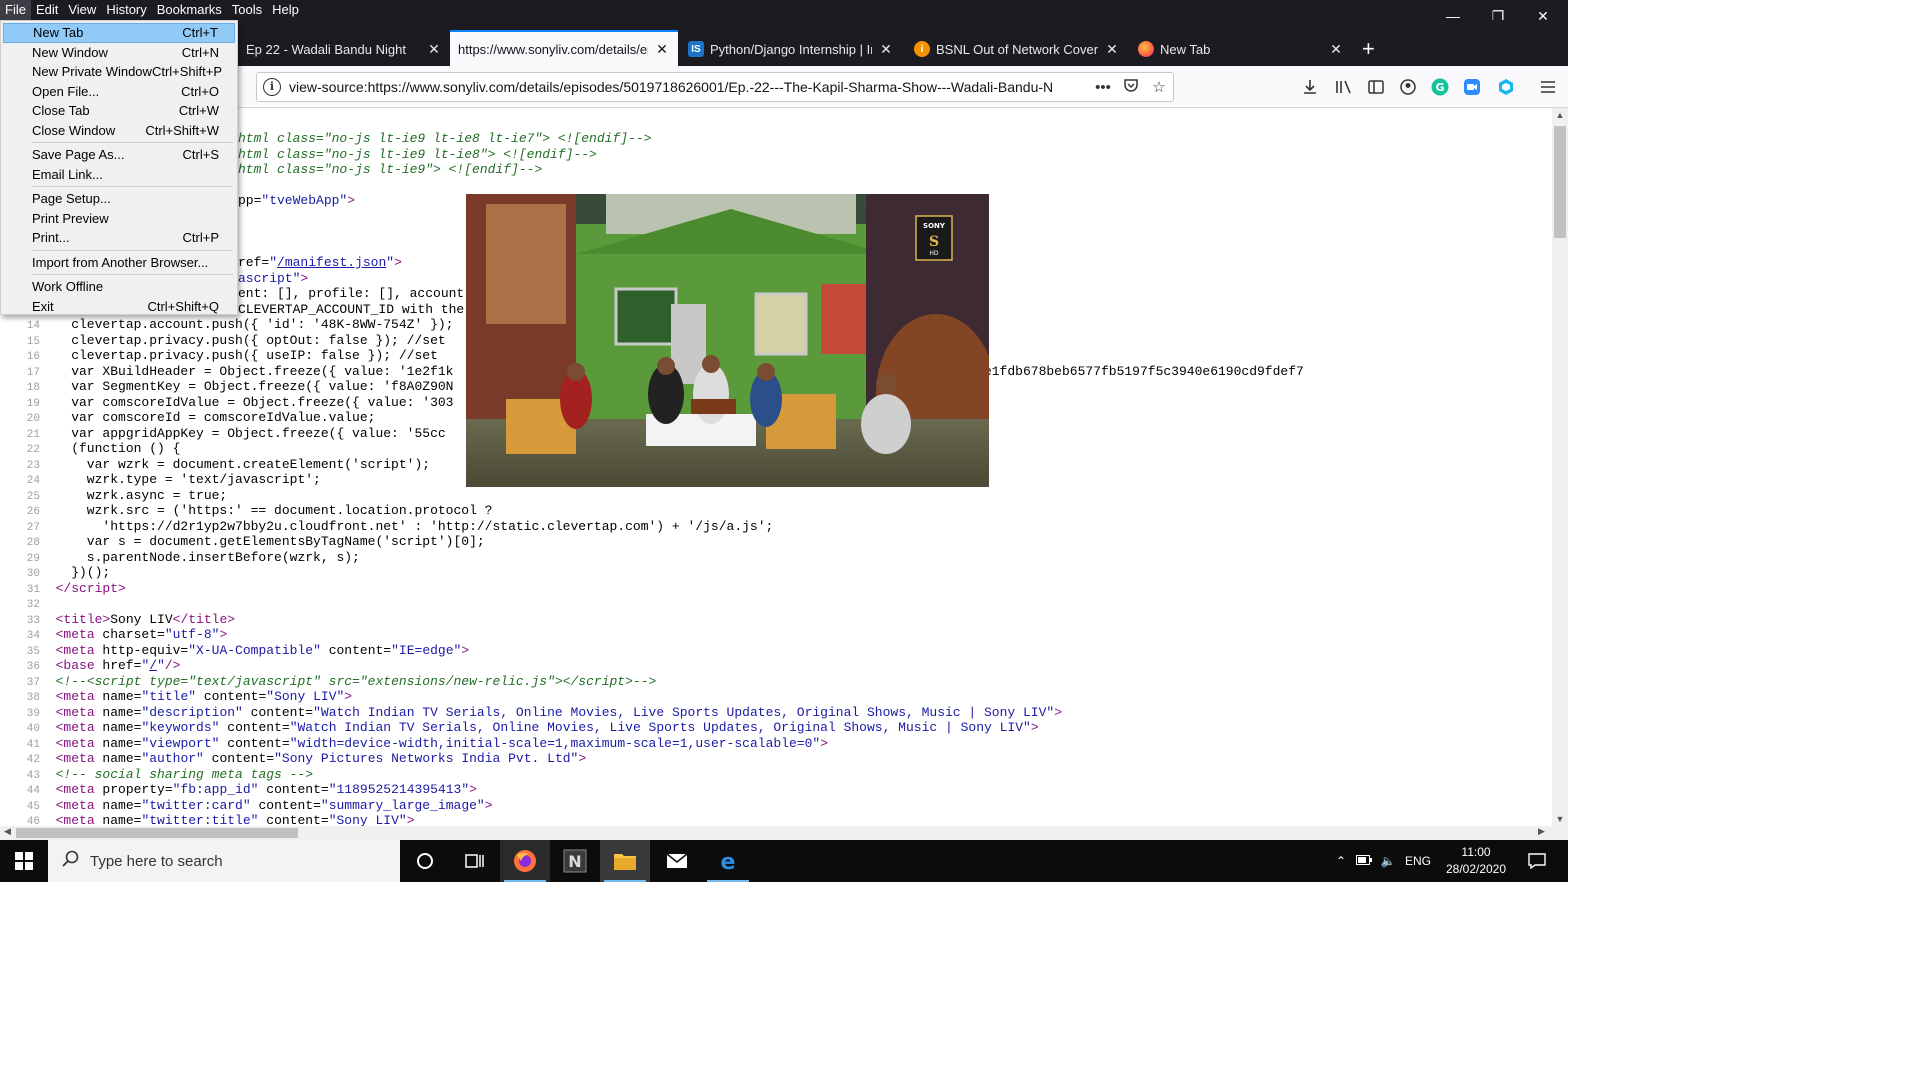  Describe the element at coordinates (1476, 861) in the screenshot. I see `clock: 11:00 28/02/2020` at that location.